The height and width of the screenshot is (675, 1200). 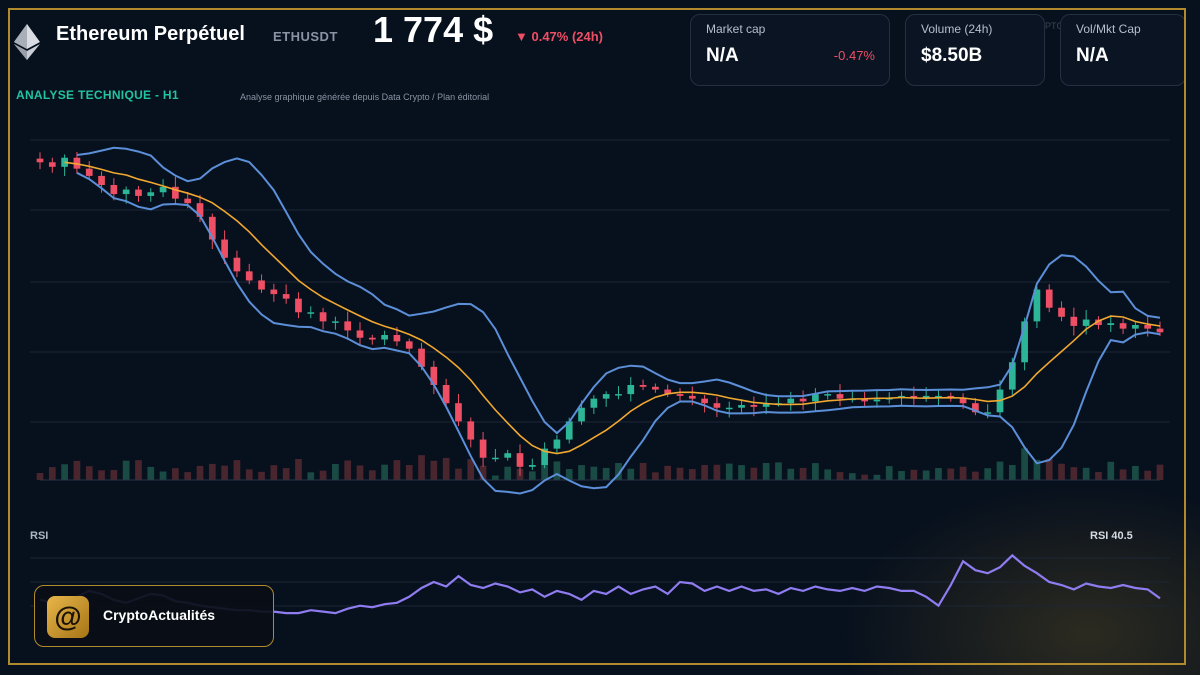 What do you see at coordinates (39, 536) in the screenshot?
I see `rsi-label: RSI` at bounding box center [39, 536].